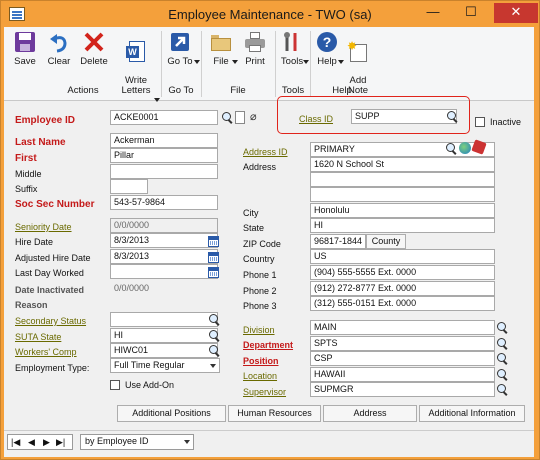 The height and width of the screenshot is (460, 540). I want to click on location-lookup-icon, so click(502, 374).